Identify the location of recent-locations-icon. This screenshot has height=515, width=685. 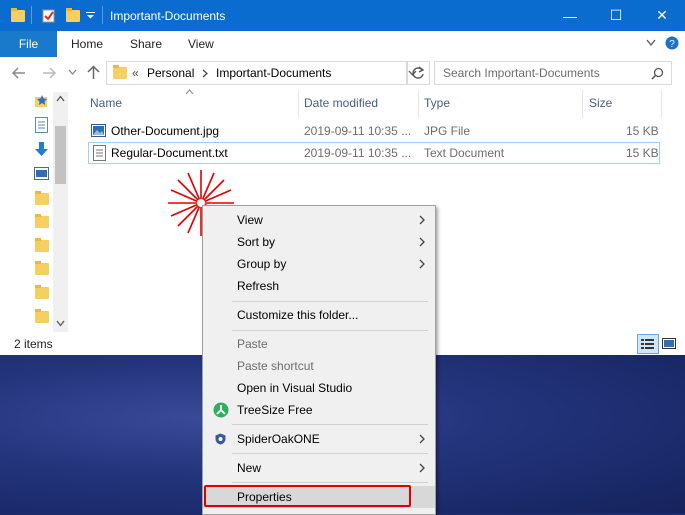
(72, 72).